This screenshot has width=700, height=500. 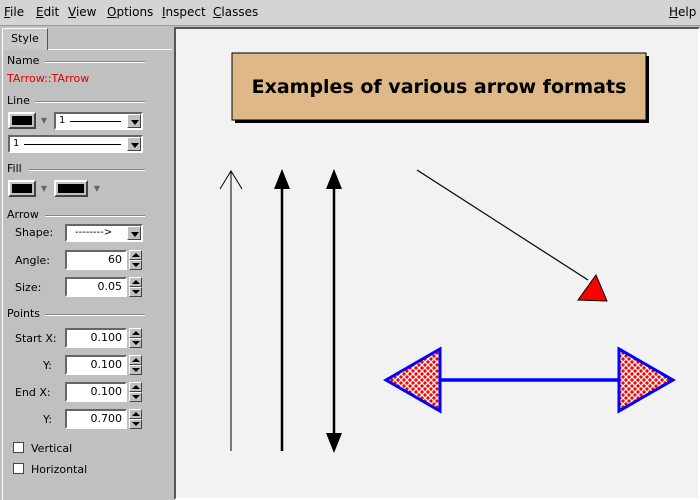 I want to click on menu-classes: Classes, so click(x=235, y=12).